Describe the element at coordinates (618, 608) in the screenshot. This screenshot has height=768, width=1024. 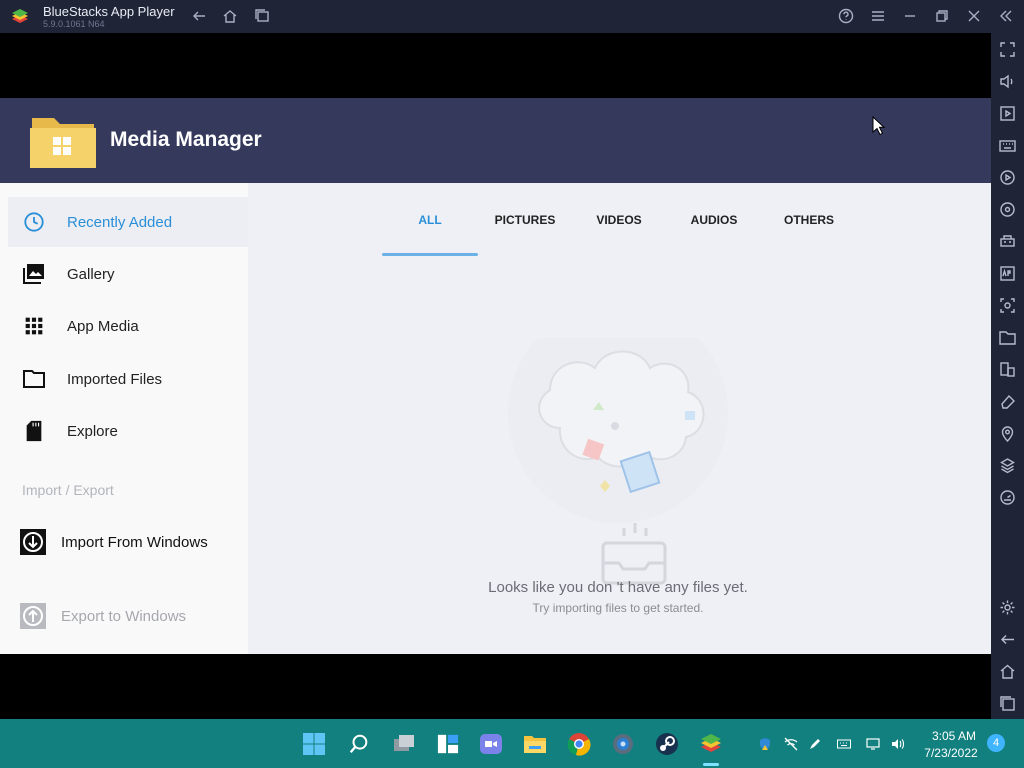
I see `empty-state-hint: Try importing files to get started.` at that location.